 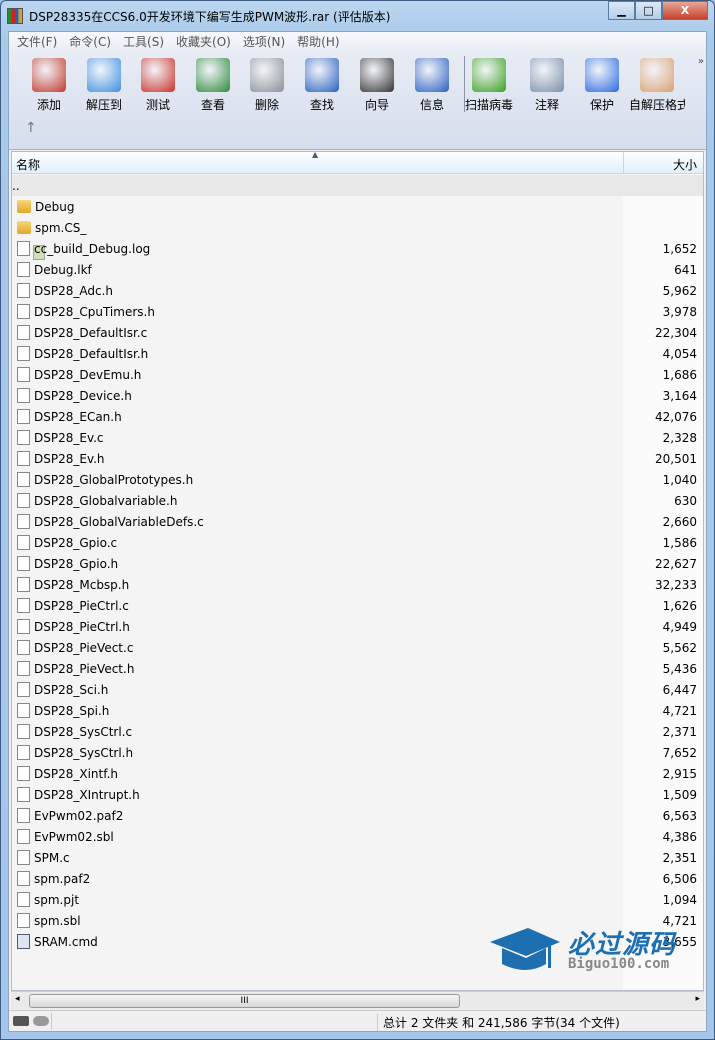 I want to click on file-name: DSP28_Sci.h, so click(x=71, y=689).